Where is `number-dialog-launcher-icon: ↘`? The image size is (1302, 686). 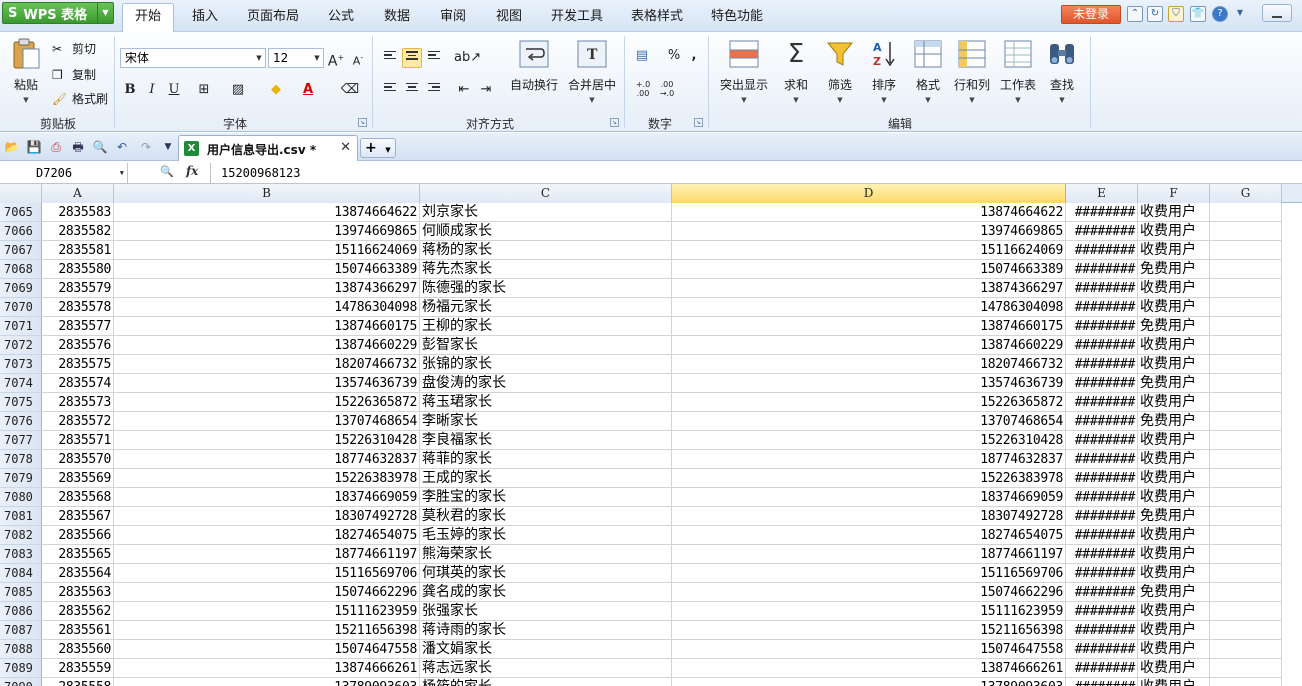
number-dialog-launcher-icon: ↘ is located at coordinates (698, 122).